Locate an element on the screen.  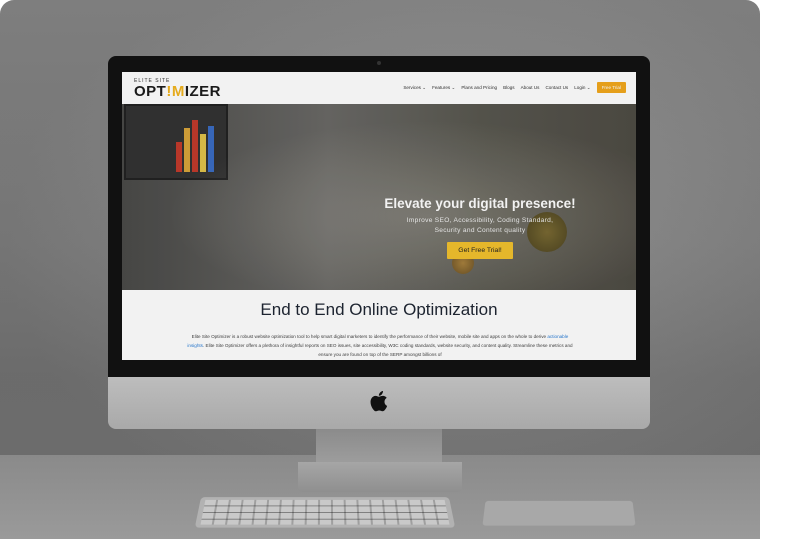
free-trial-button: Free Trial is located at coordinates (611, 87).